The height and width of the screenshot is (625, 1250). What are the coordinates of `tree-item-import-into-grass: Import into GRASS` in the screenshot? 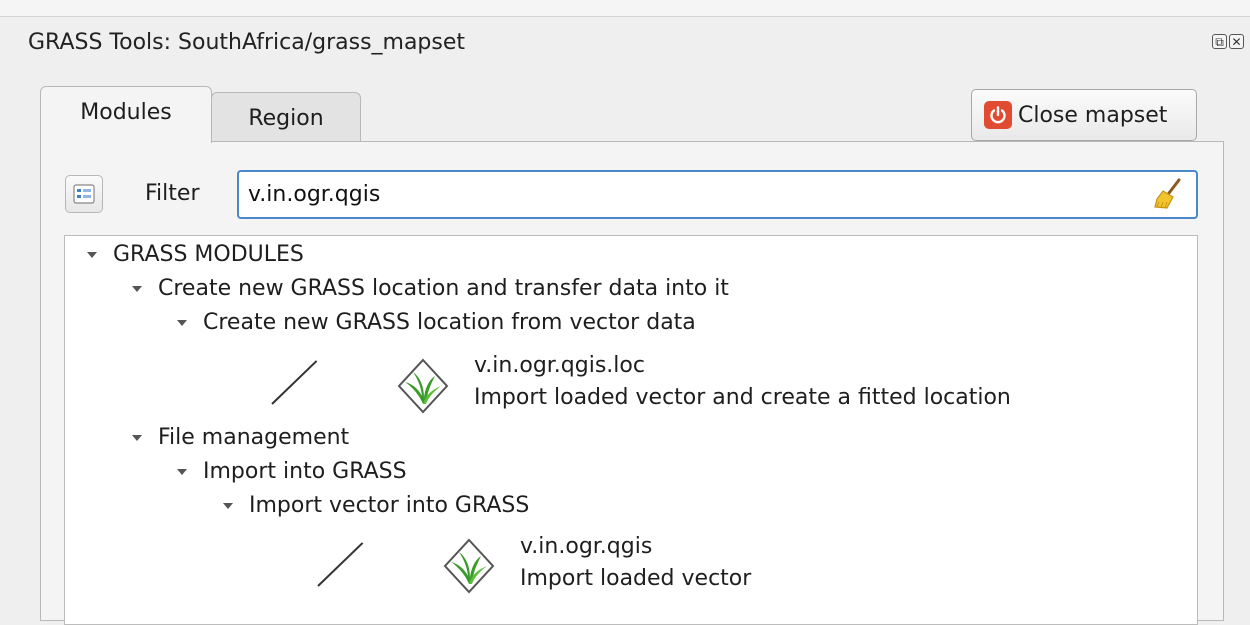 It's located at (292, 472).